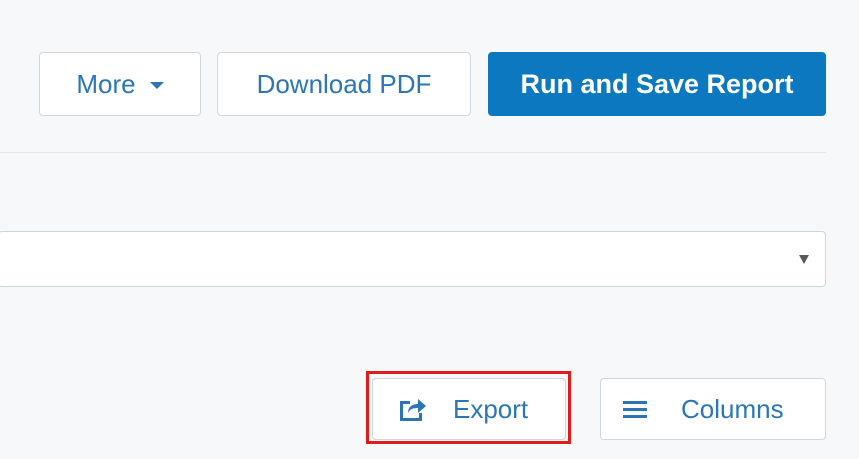  Describe the element at coordinates (413, 259) in the screenshot. I see `report-select` at that location.